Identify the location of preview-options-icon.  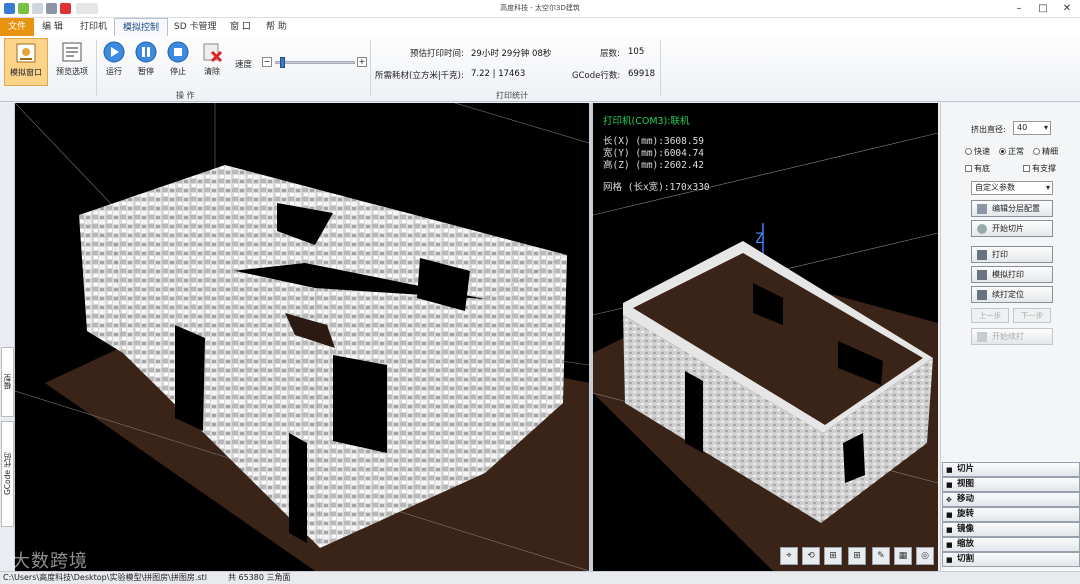
(72, 52).